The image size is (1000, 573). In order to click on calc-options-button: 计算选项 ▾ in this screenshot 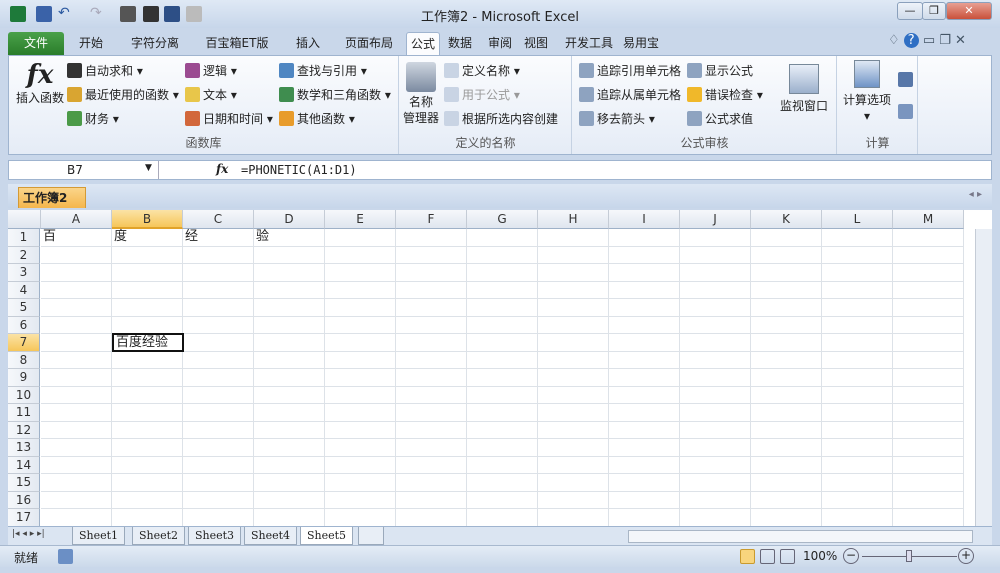, I will do `click(867, 92)`.